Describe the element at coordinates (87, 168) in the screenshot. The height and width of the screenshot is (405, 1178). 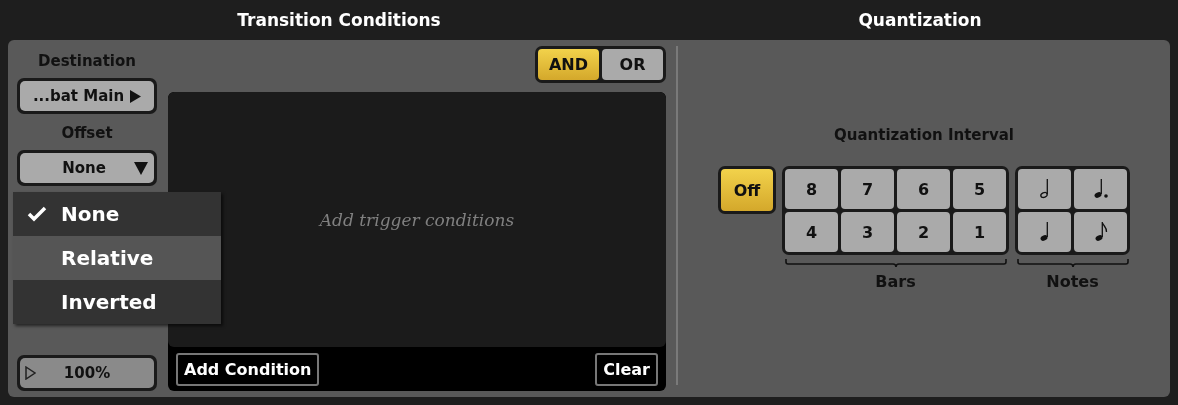
I see `offset-dropdown: None` at that location.